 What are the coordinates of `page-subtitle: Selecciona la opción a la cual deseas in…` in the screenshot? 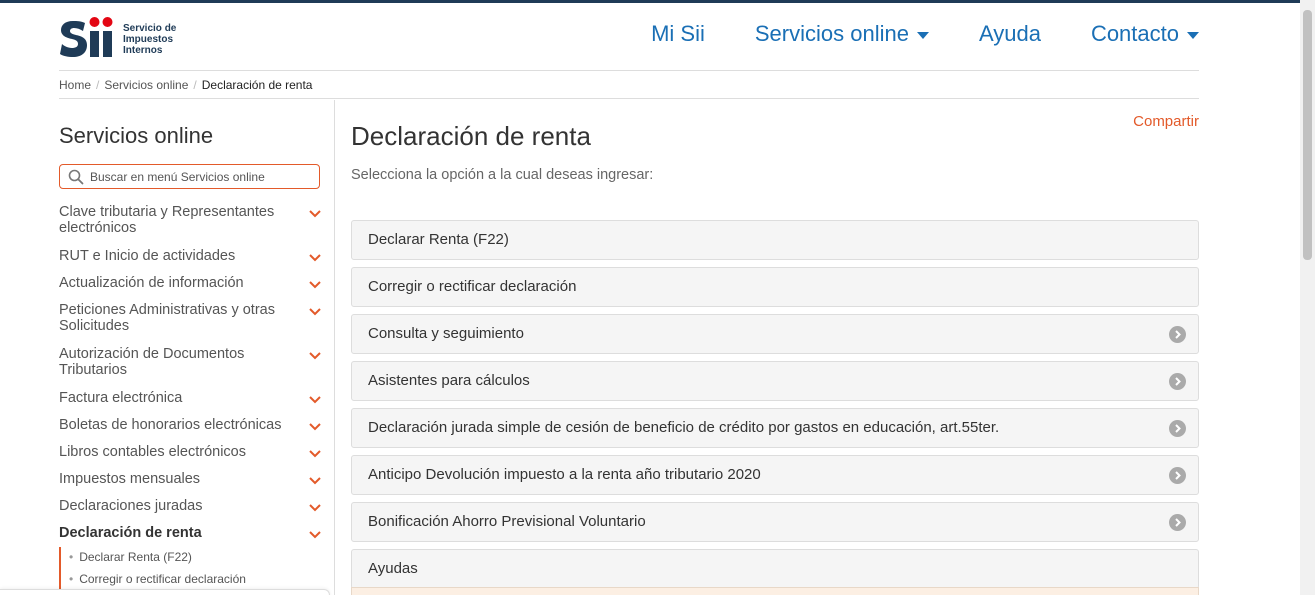 It's located at (502, 175).